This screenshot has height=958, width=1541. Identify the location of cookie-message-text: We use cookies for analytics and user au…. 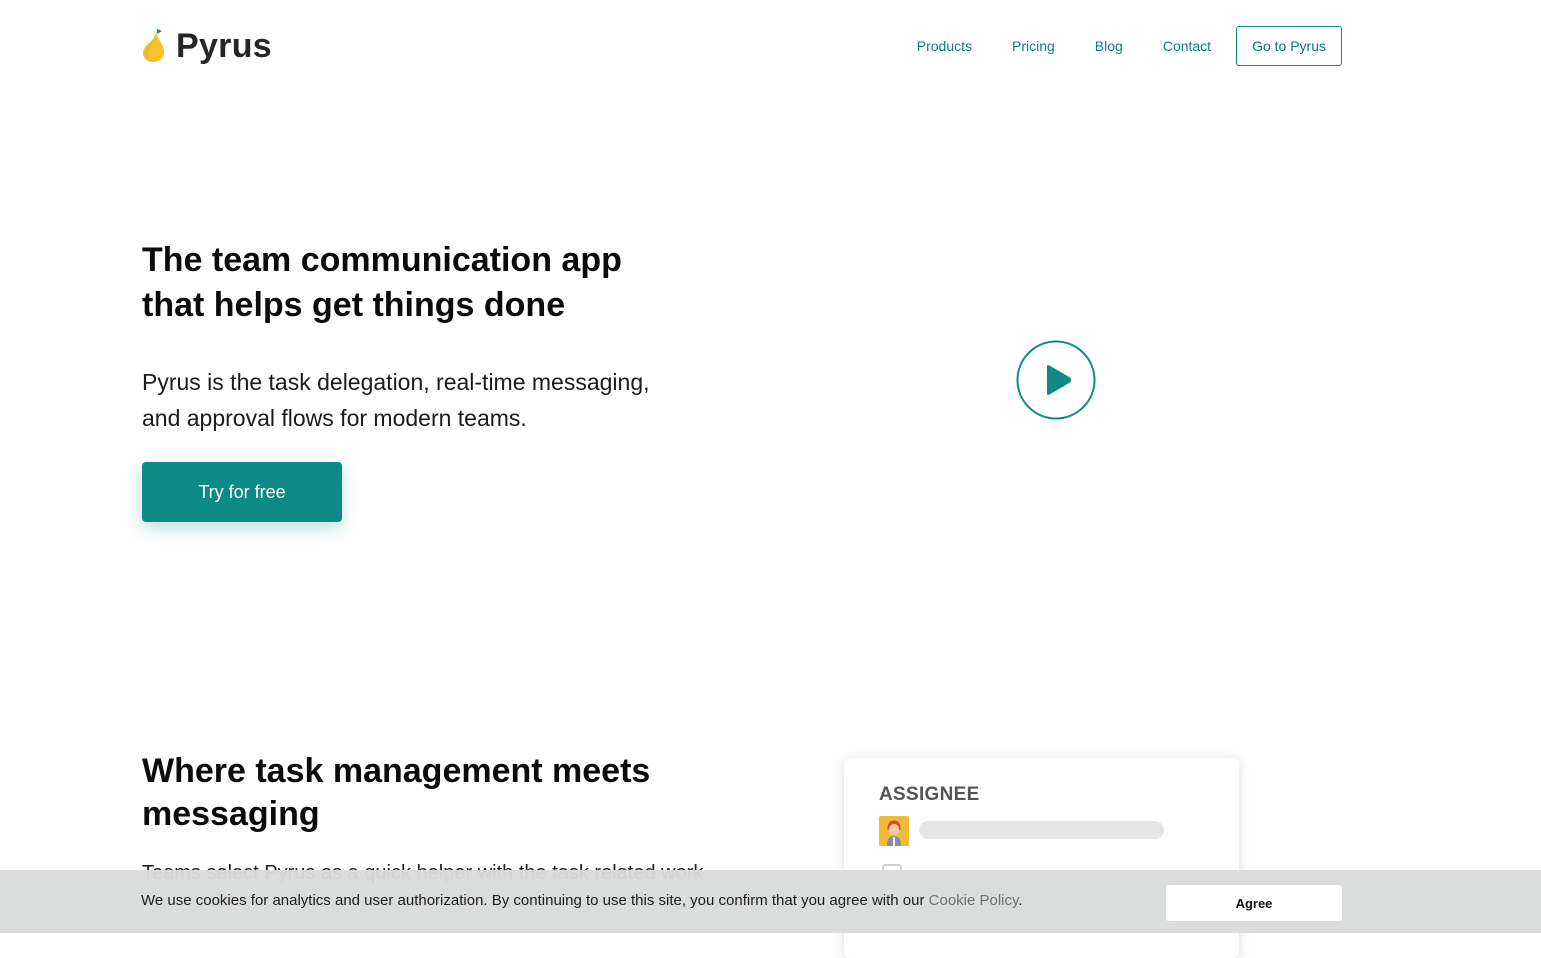
(535, 900).